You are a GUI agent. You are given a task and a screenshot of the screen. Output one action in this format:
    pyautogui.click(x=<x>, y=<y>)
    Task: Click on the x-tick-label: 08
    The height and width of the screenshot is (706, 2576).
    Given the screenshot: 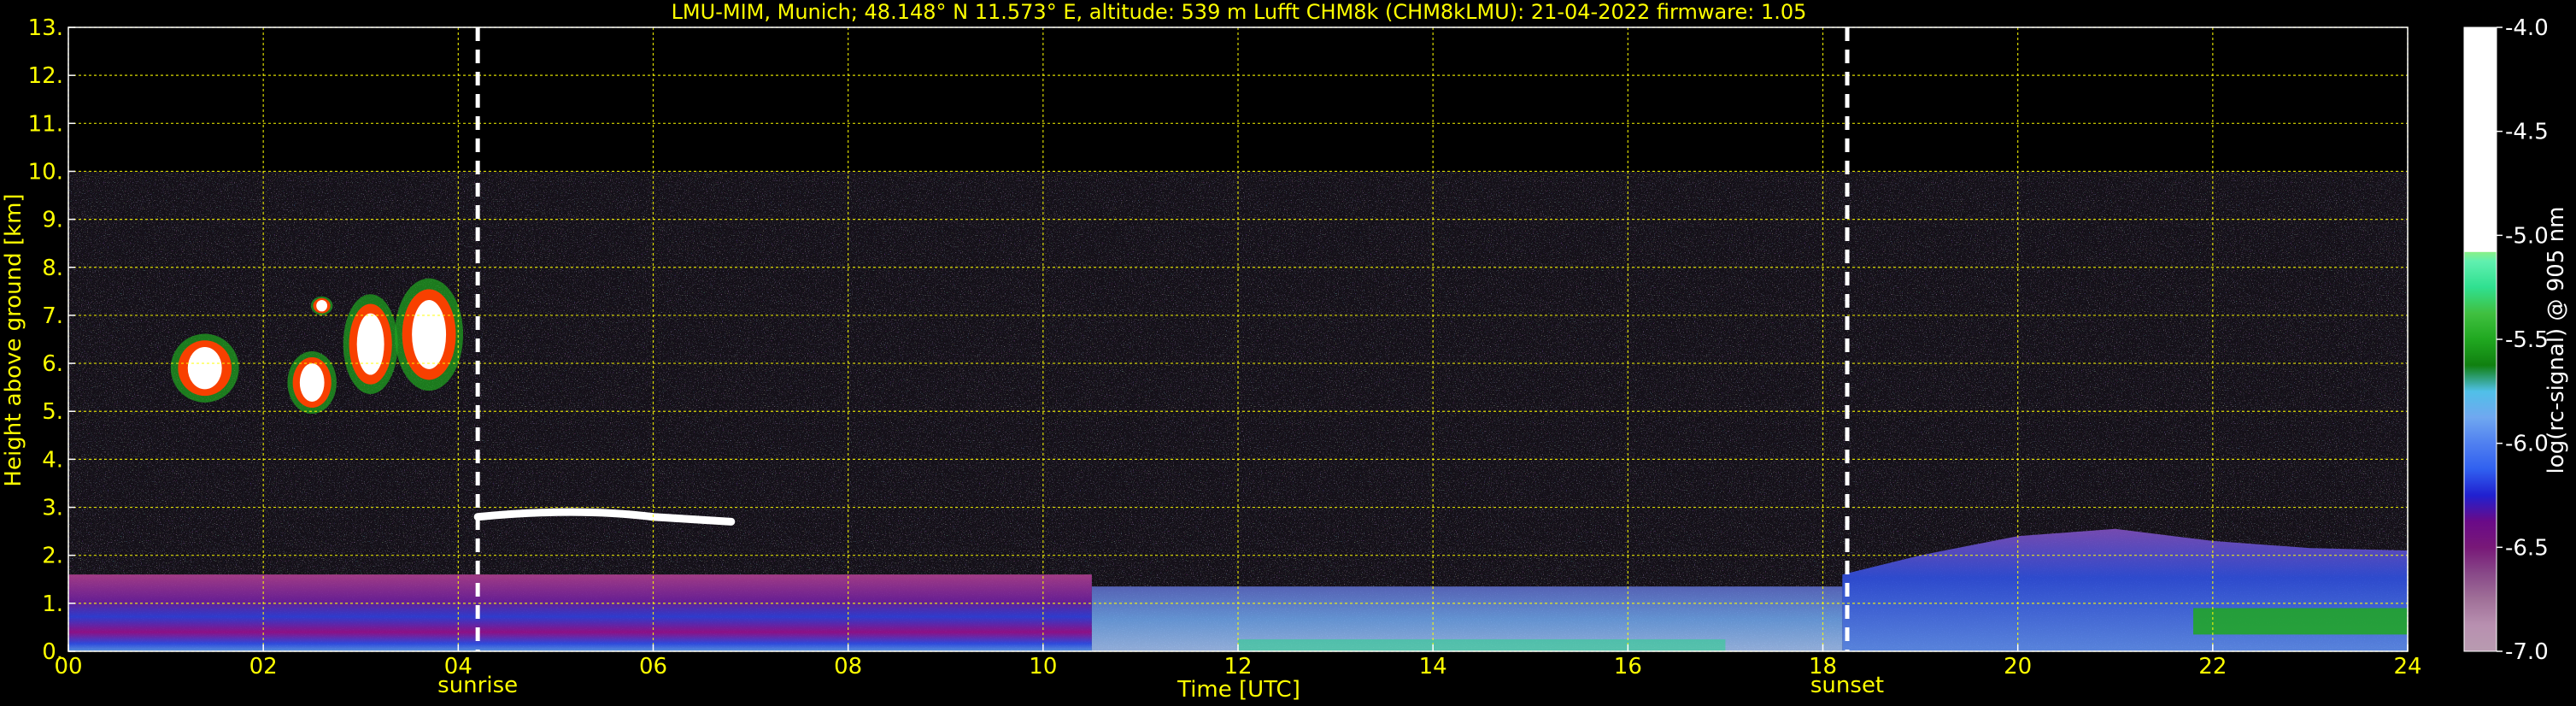 What is the action you would take?
    pyautogui.click(x=848, y=667)
    